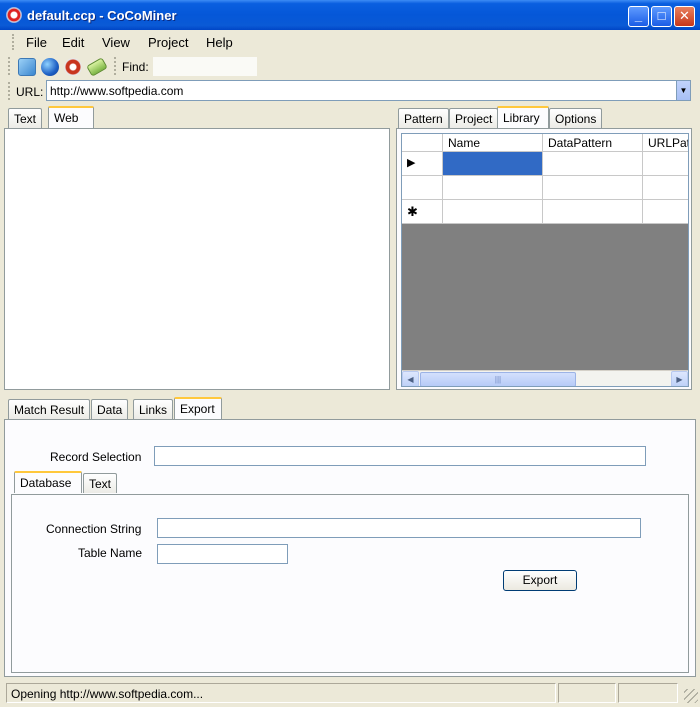 The width and height of the screenshot is (700, 707). Describe the element at coordinates (691, 696) in the screenshot. I see `resize-grip-icon` at that location.